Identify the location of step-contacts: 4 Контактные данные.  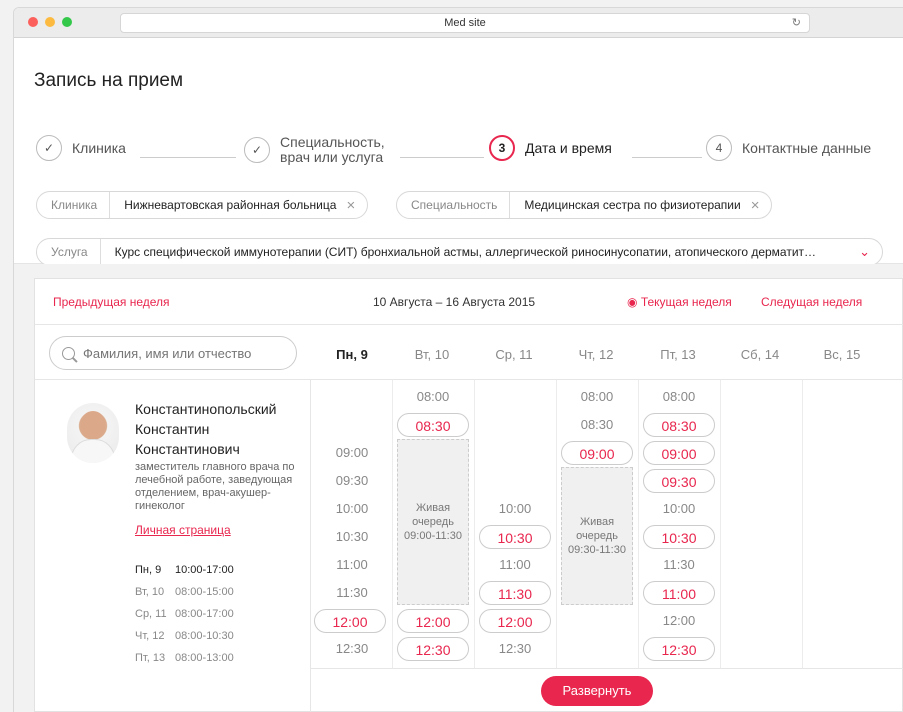
(788, 148).